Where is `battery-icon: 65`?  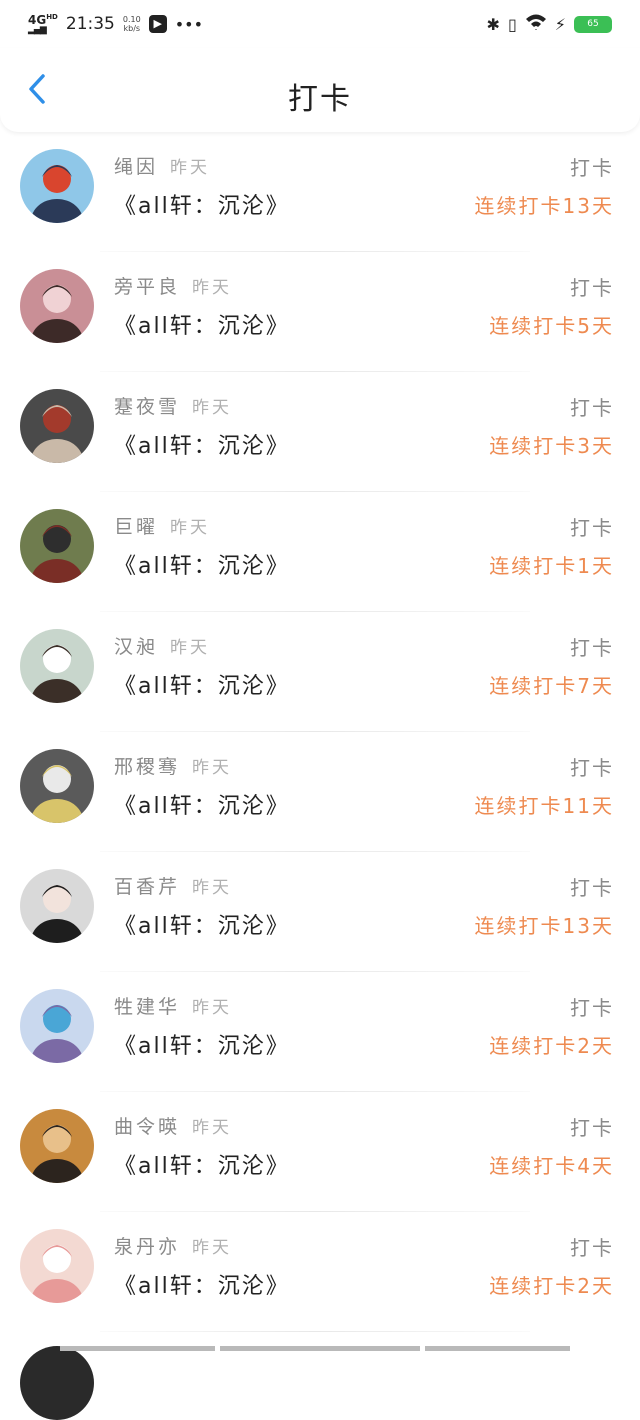 battery-icon: 65 is located at coordinates (593, 24).